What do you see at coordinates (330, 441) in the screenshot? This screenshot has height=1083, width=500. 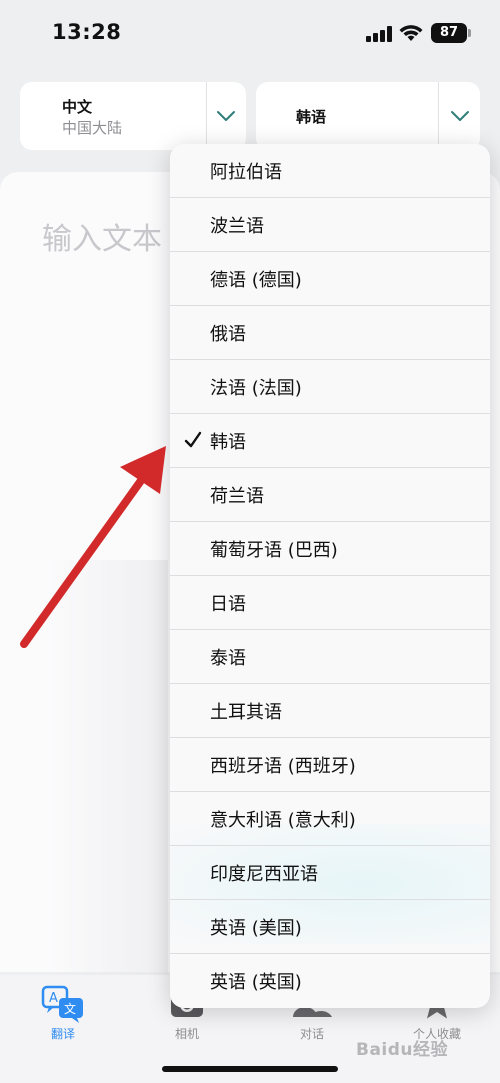 I see `menu-item-korean: 韩语` at bounding box center [330, 441].